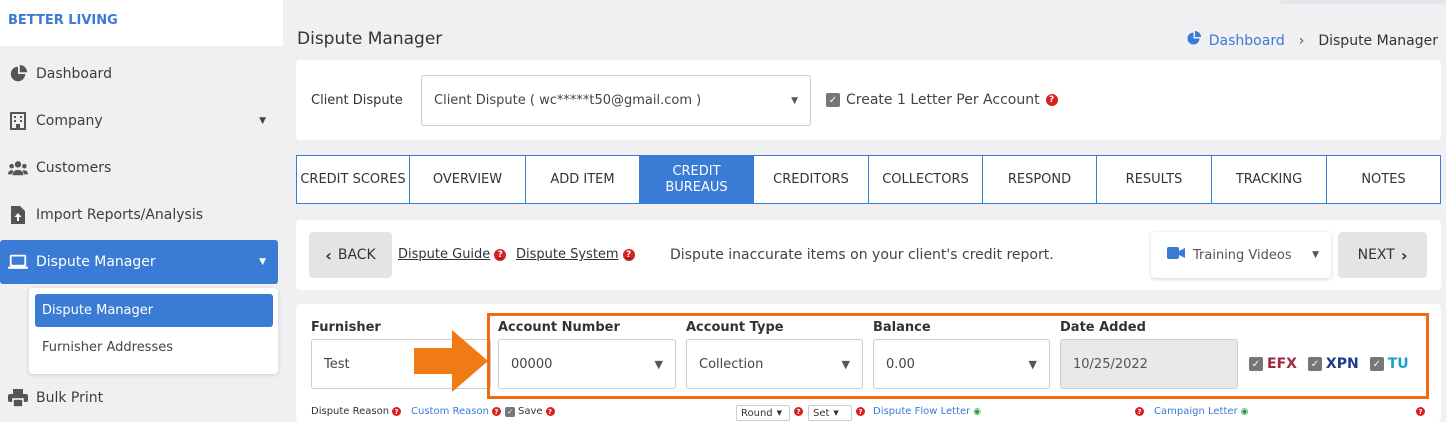  What do you see at coordinates (1378, 40) in the screenshot?
I see `breadcrumb-current: Dispute Manager` at bounding box center [1378, 40].